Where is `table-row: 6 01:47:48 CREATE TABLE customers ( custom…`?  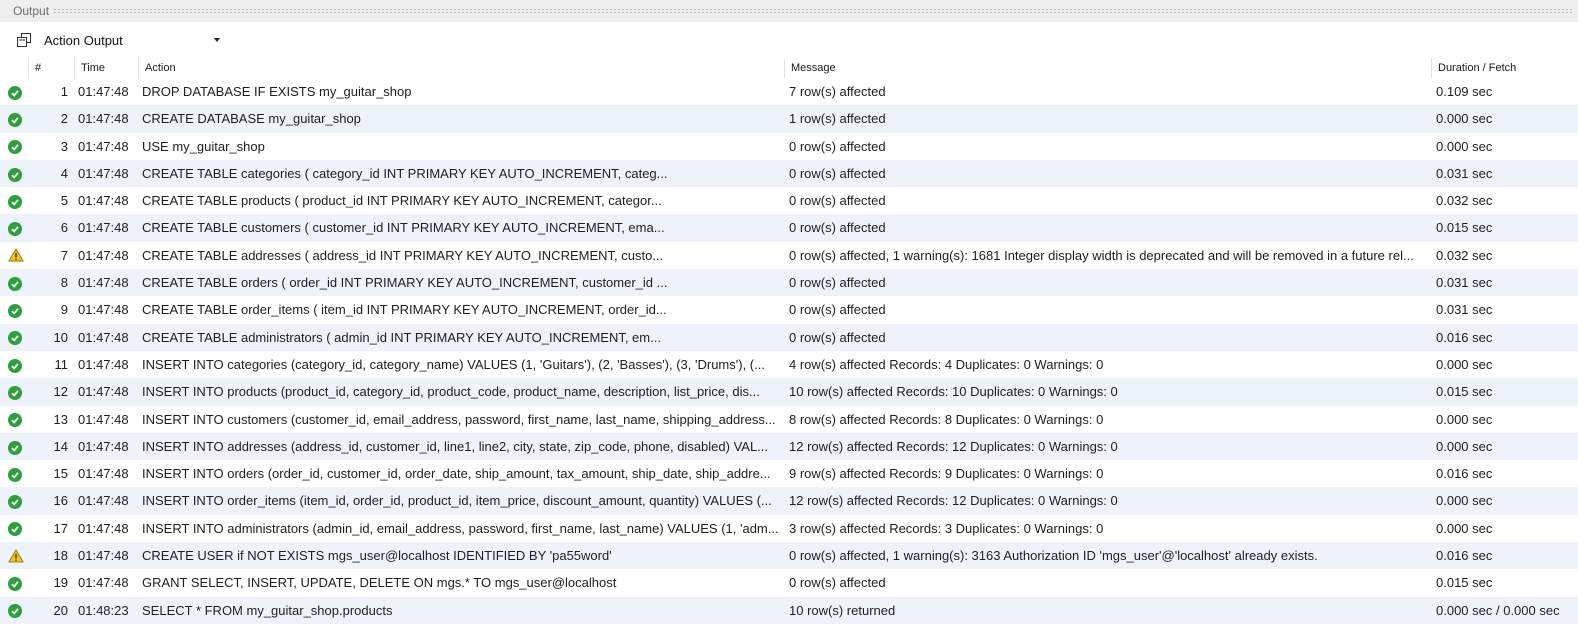 table-row: 6 01:47:48 CREATE TABLE customers ( custom… is located at coordinates (789, 228).